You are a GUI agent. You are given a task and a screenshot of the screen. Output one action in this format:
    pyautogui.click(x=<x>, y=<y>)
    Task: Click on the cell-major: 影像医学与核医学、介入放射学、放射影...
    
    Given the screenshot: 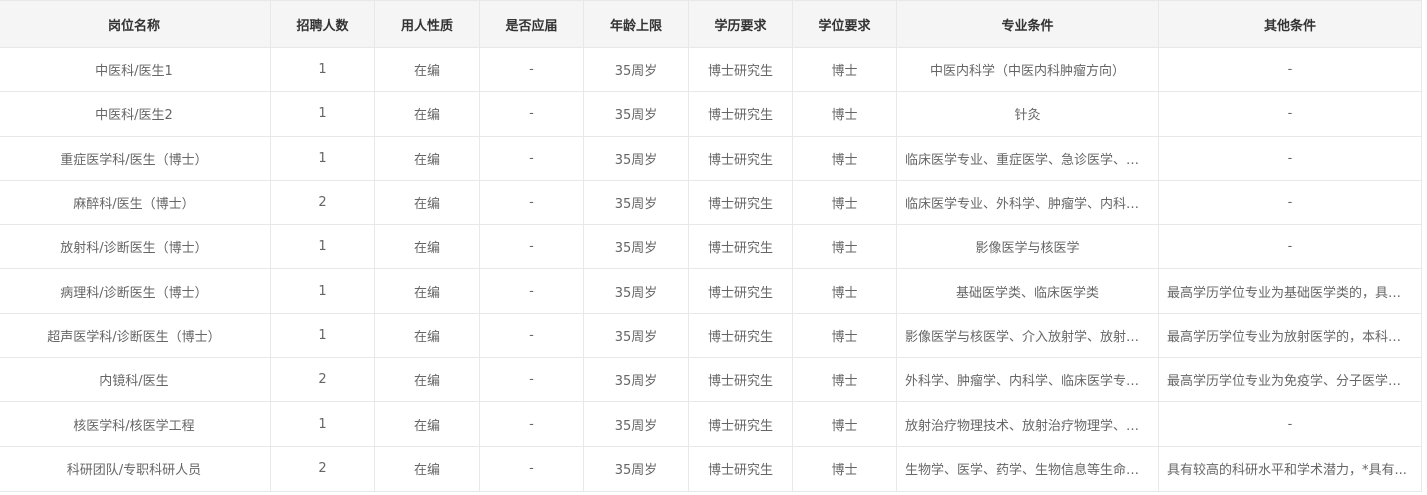 What is the action you would take?
    pyautogui.click(x=1027, y=335)
    